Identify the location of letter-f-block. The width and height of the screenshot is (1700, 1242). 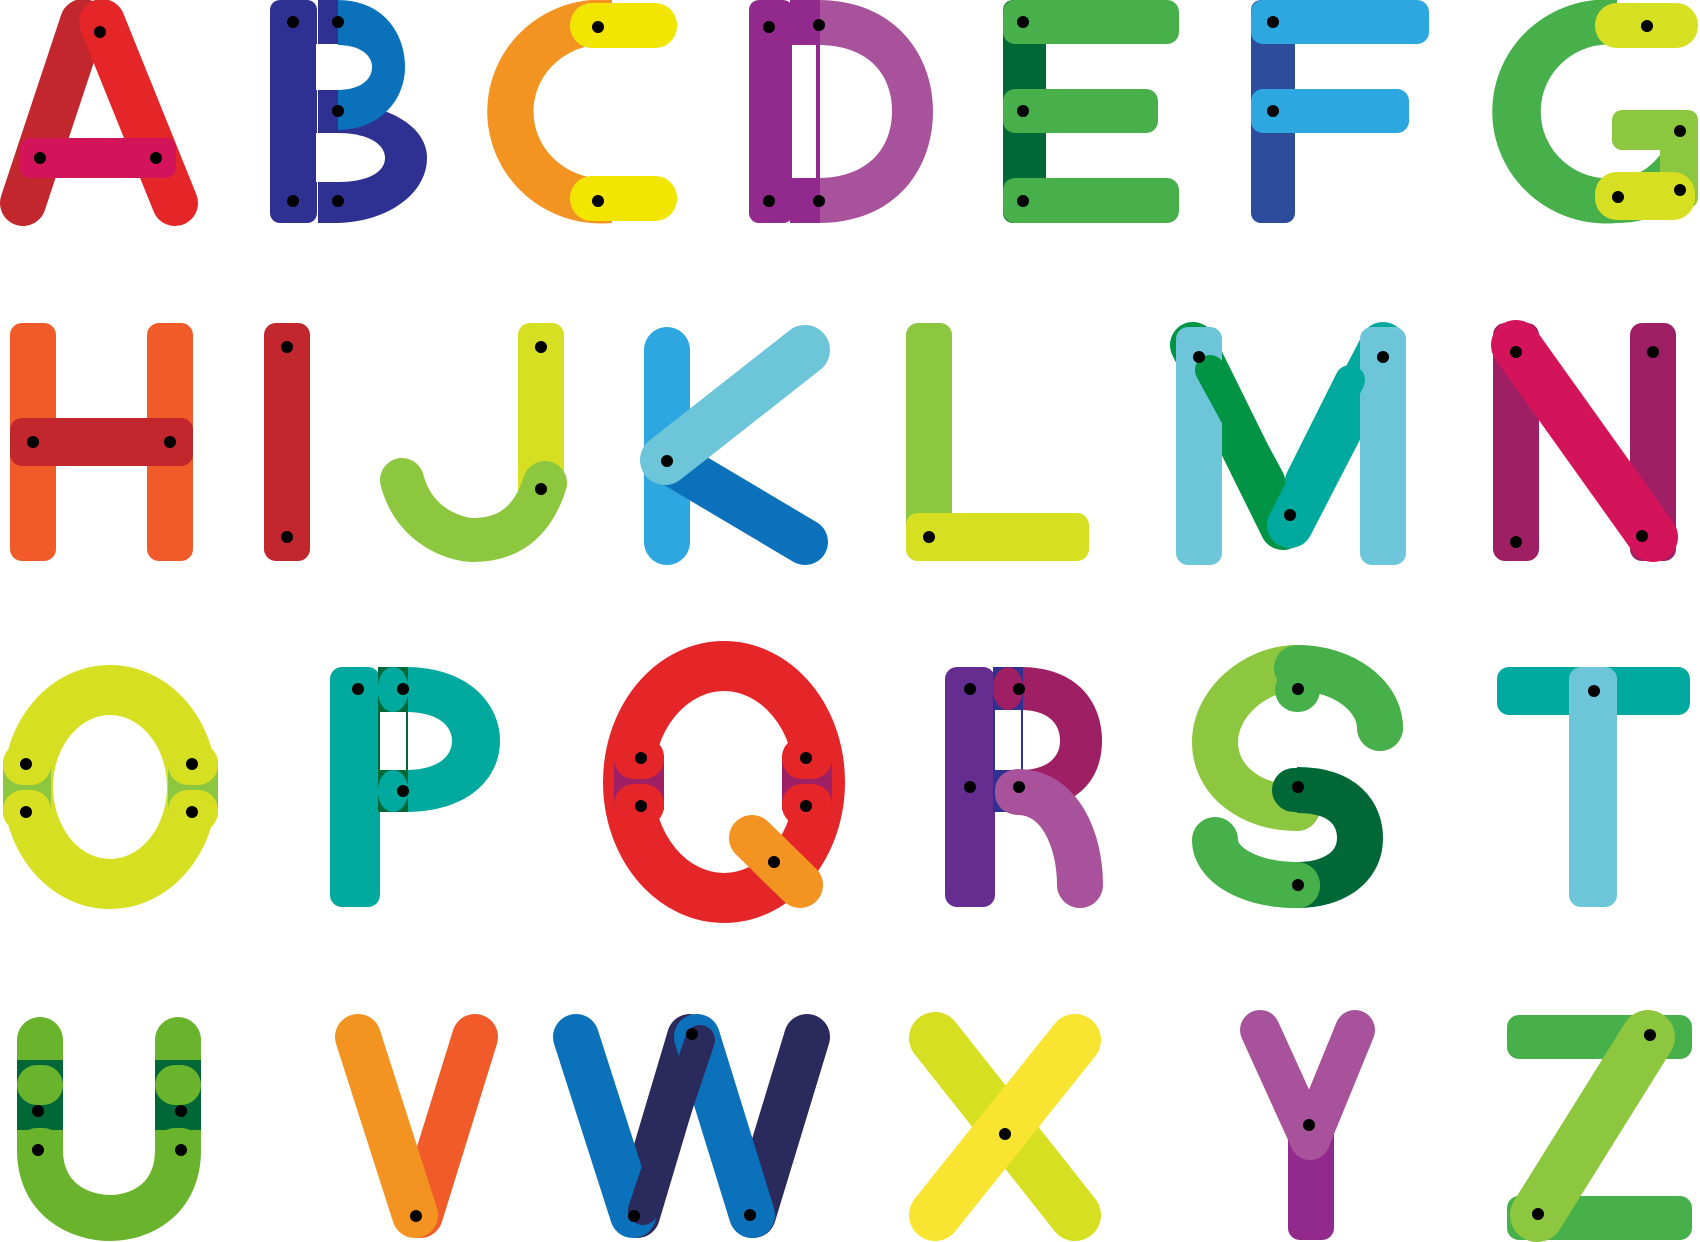
(1340, 111).